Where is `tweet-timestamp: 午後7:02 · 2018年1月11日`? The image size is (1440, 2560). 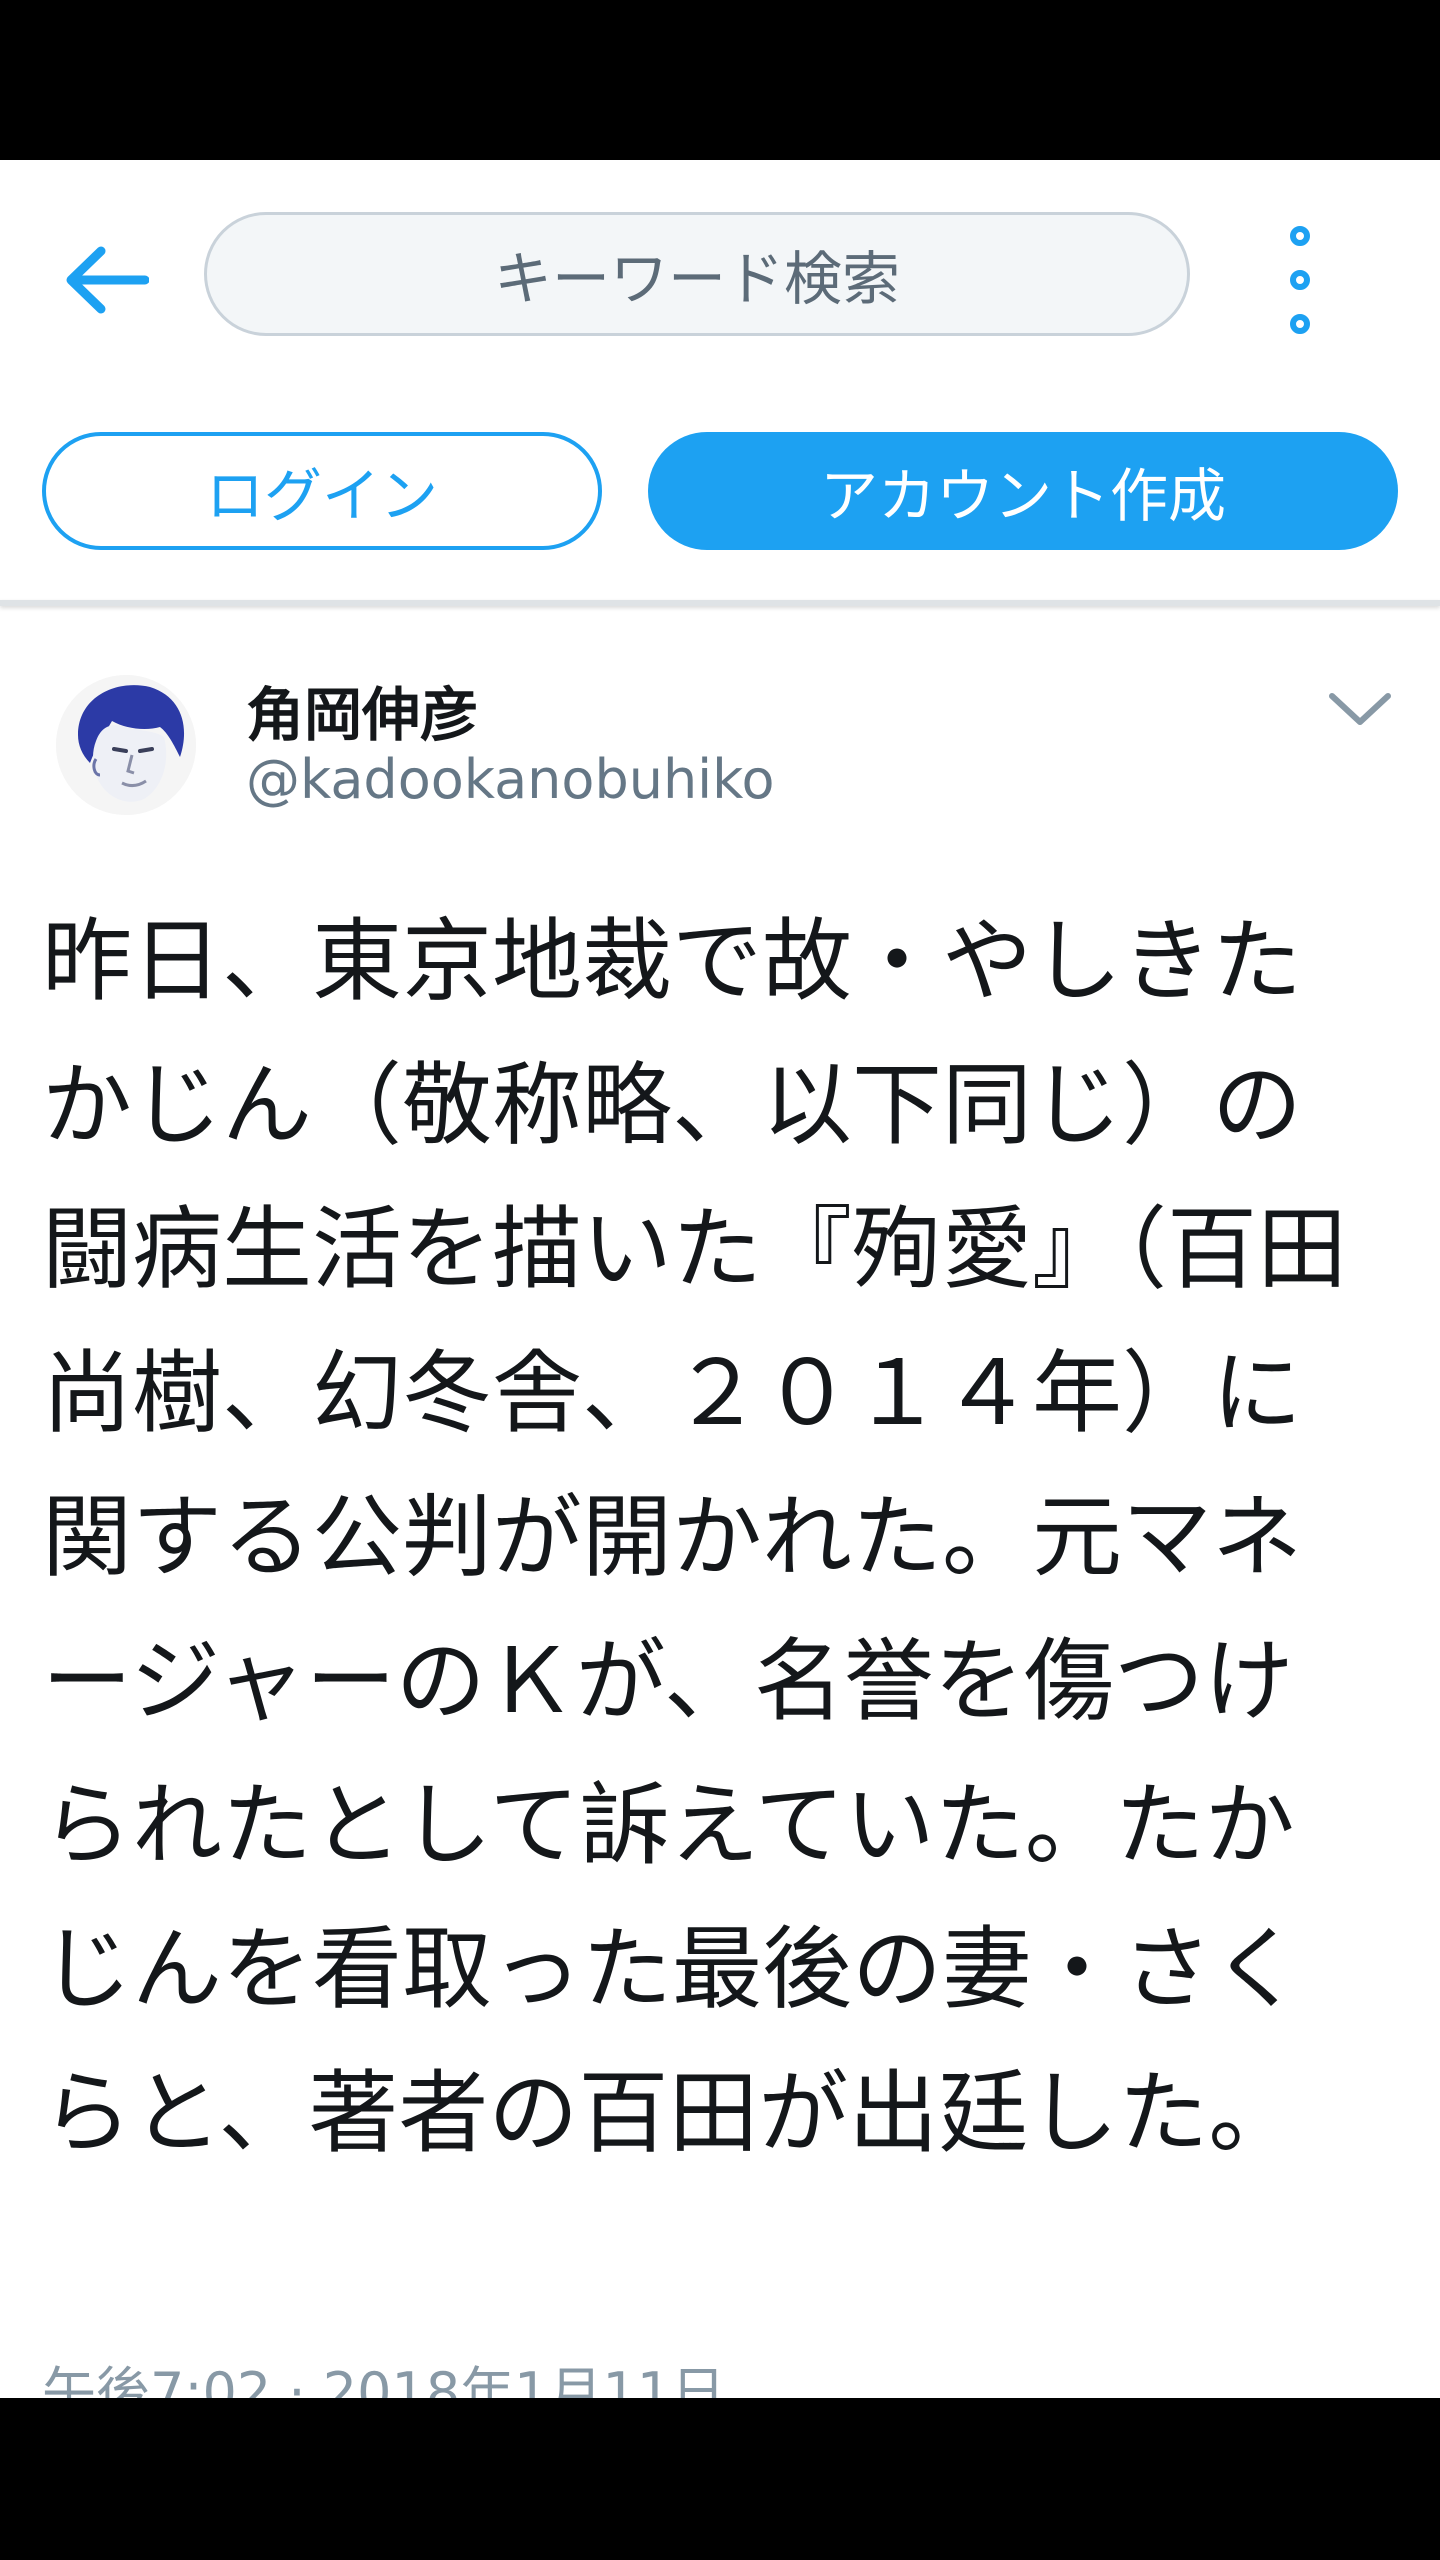
tweet-timestamp: 午後7:02 · 2018年1月11日 is located at coordinates (383, 2373).